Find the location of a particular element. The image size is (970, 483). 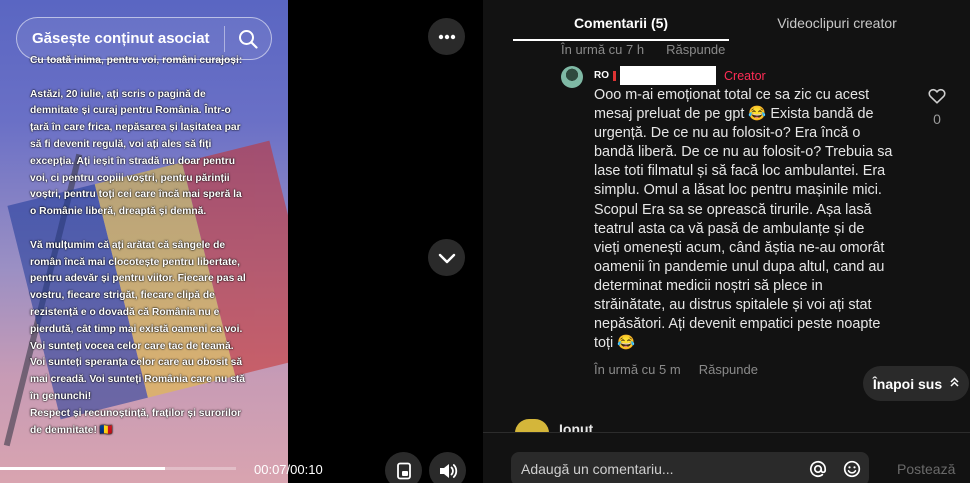

chevron-up-icon is located at coordinates (954, 383).